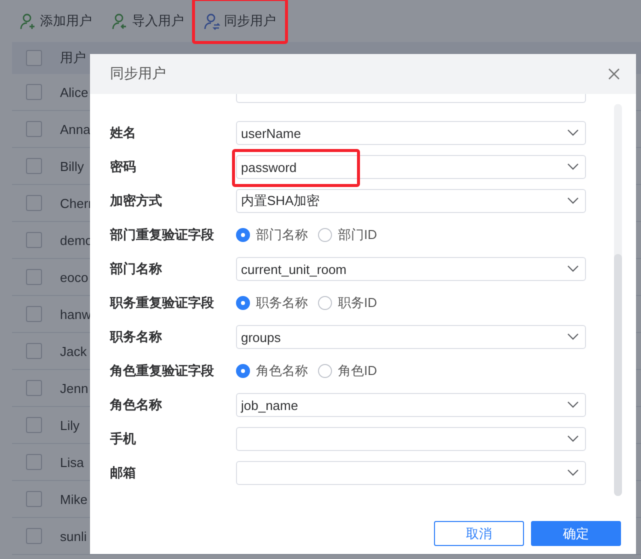 The width and height of the screenshot is (641, 559). I want to click on user-plus-icon, so click(28, 21).